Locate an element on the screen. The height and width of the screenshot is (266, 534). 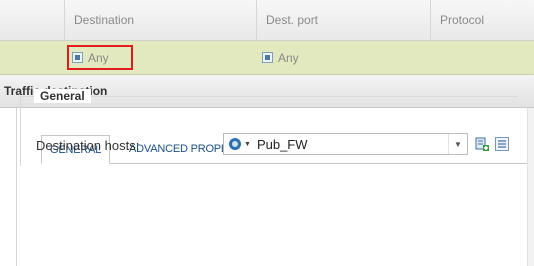
add-object-button is located at coordinates (482, 144).